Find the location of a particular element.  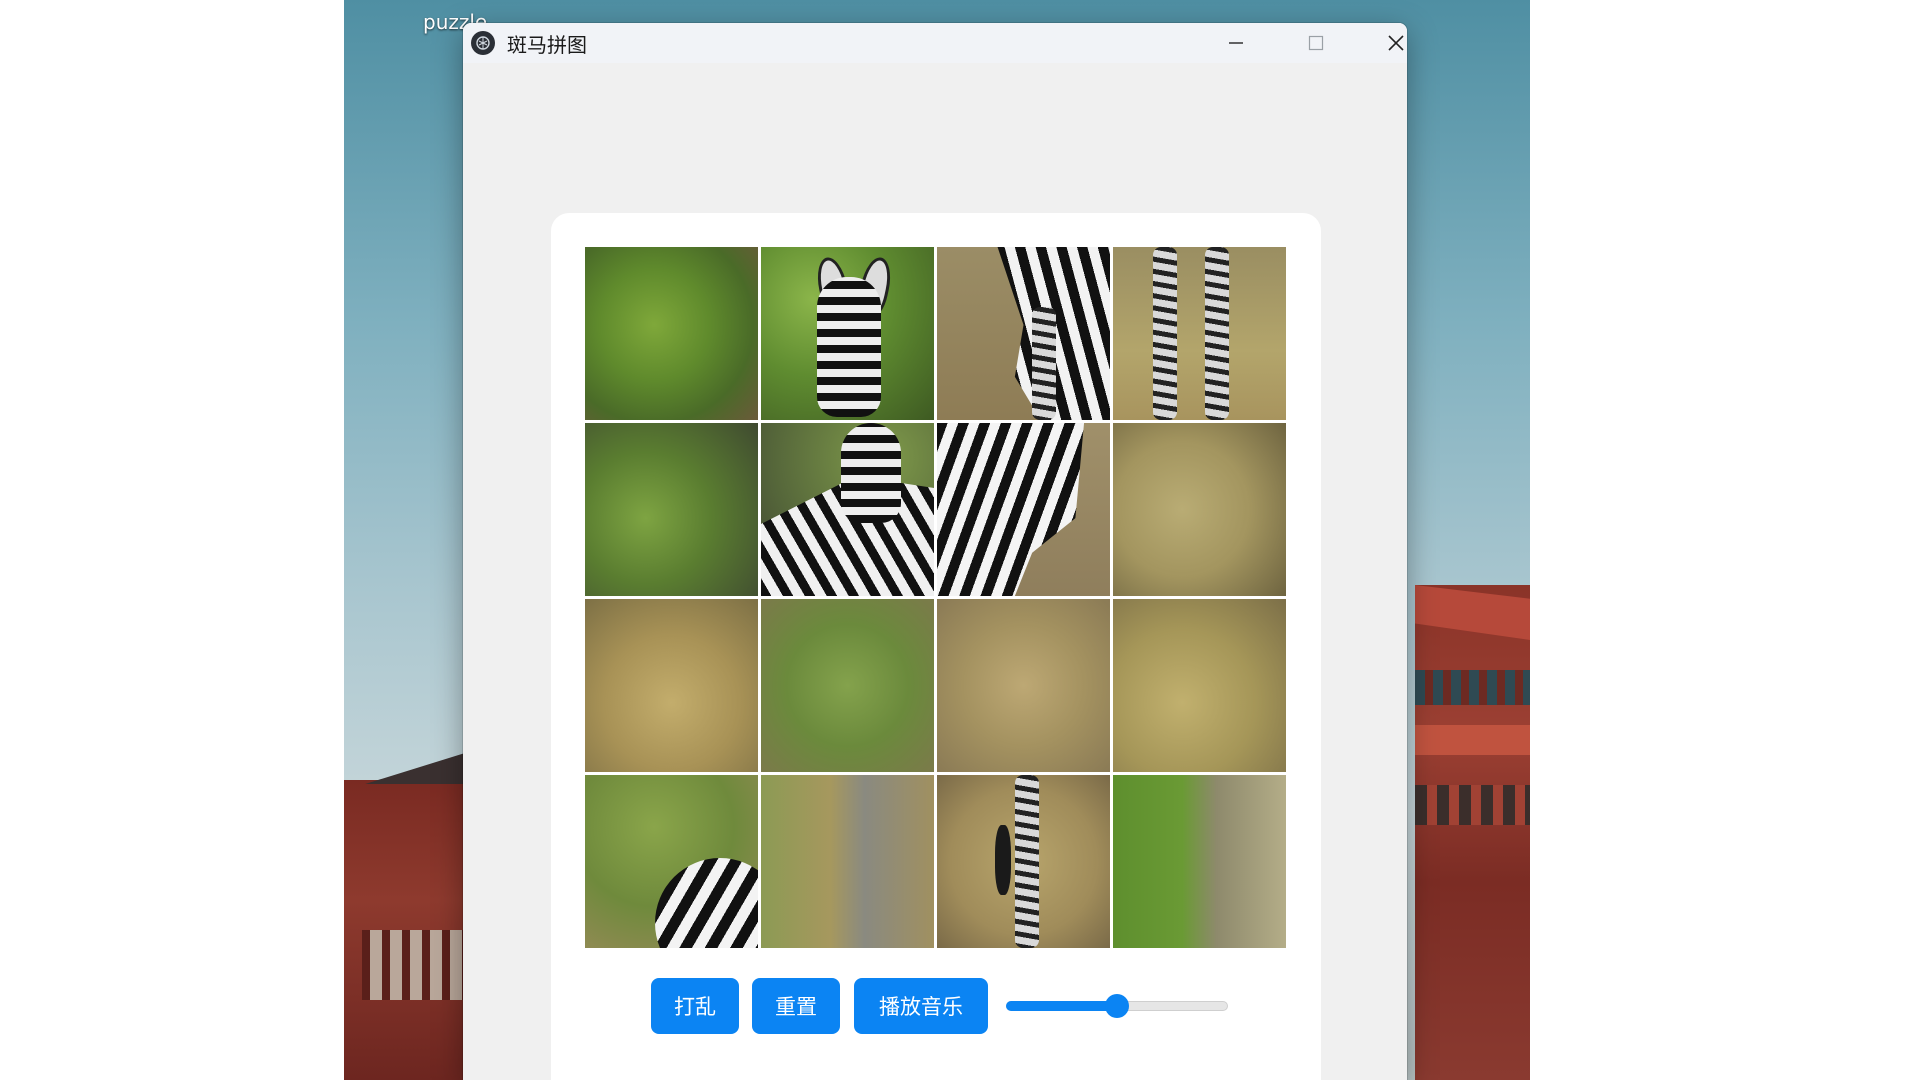

close-icon is located at coordinates (1396, 43).